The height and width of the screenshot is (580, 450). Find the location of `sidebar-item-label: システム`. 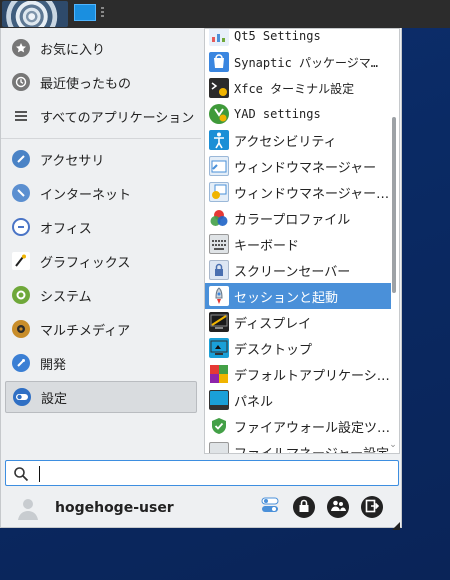

sidebar-item-label: システム is located at coordinates (66, 297).